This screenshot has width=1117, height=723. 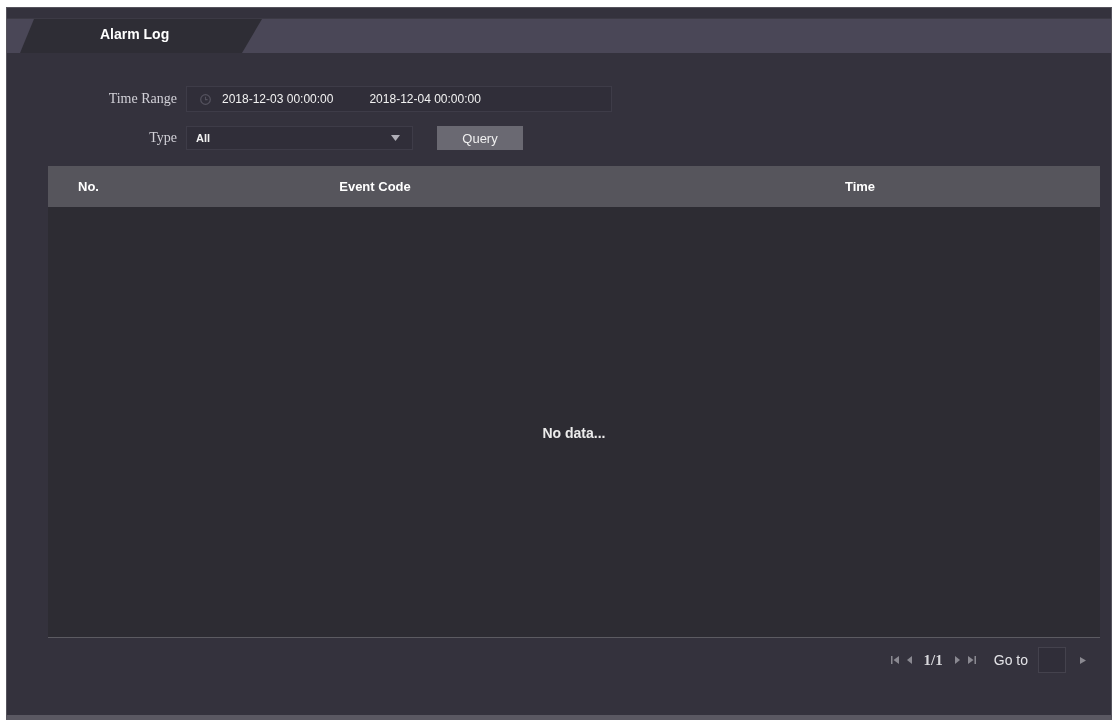 I want to click on caret-down-icon, so click(x=395, y=138).